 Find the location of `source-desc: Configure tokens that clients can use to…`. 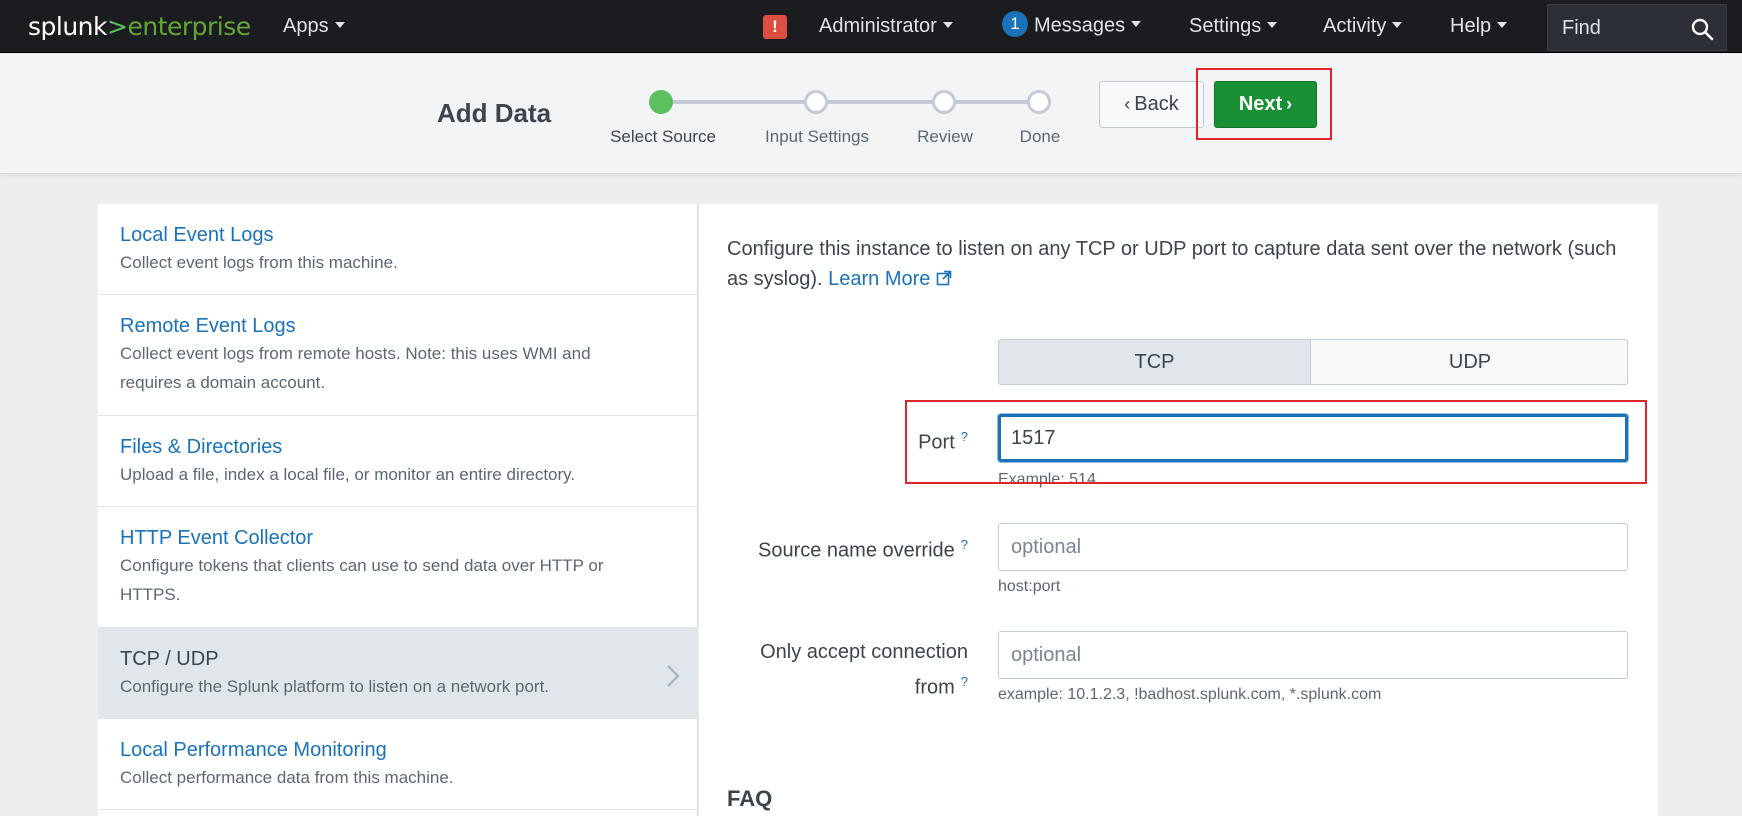

source-desc: Configure tokens that clients can use to… is located at coordinates (362, 580).